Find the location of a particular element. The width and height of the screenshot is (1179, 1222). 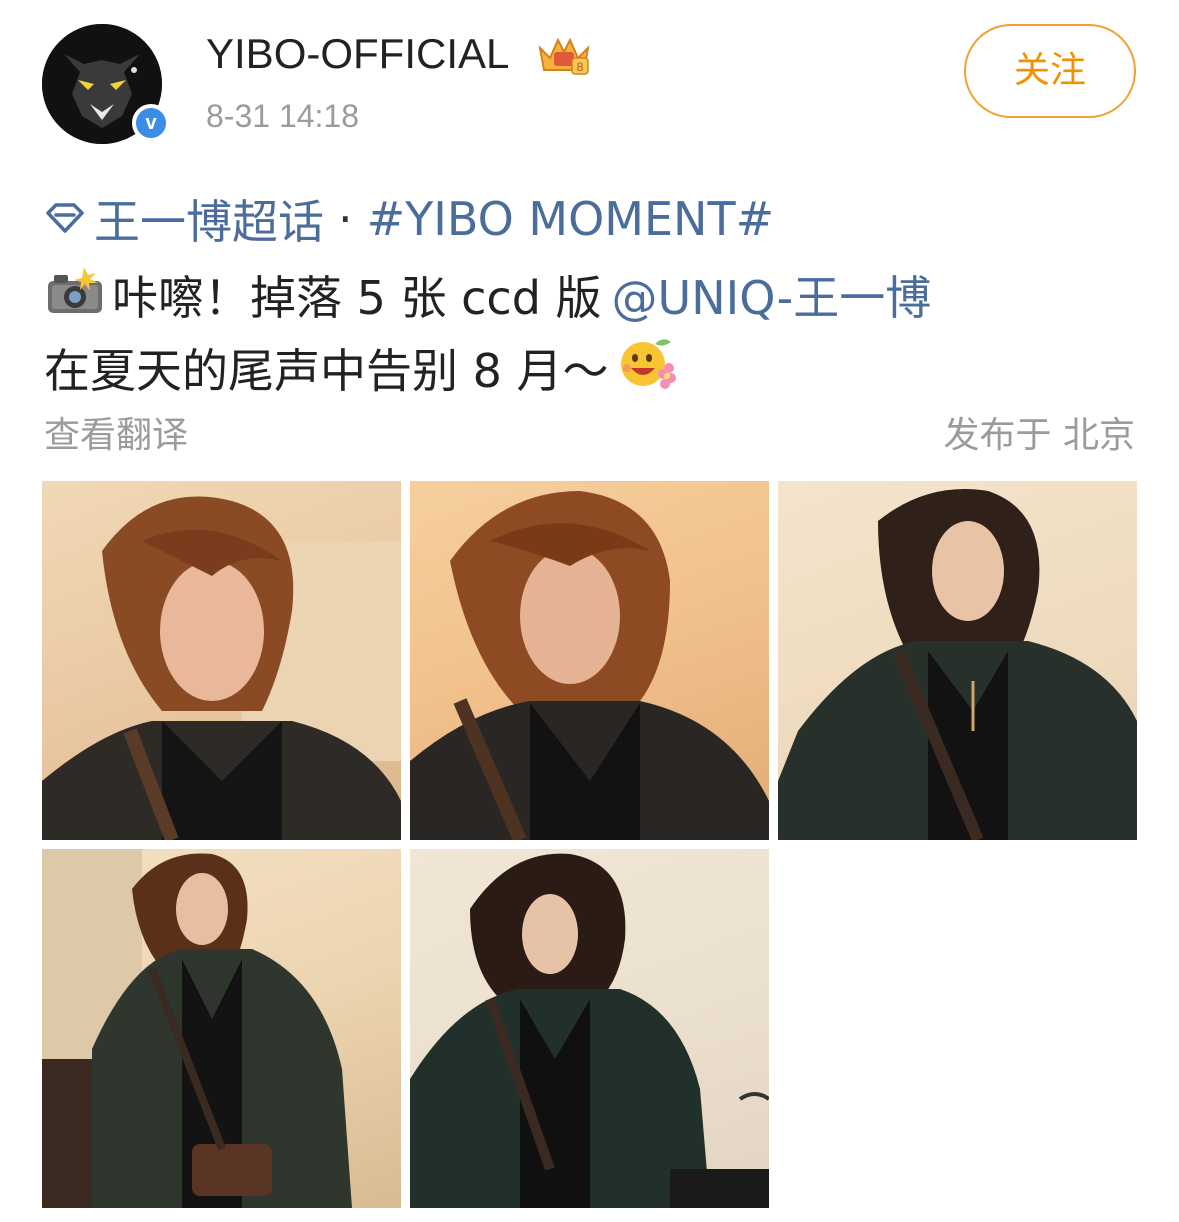

username: YIBO-OFFICIAL is located at coordinates (357, 54).